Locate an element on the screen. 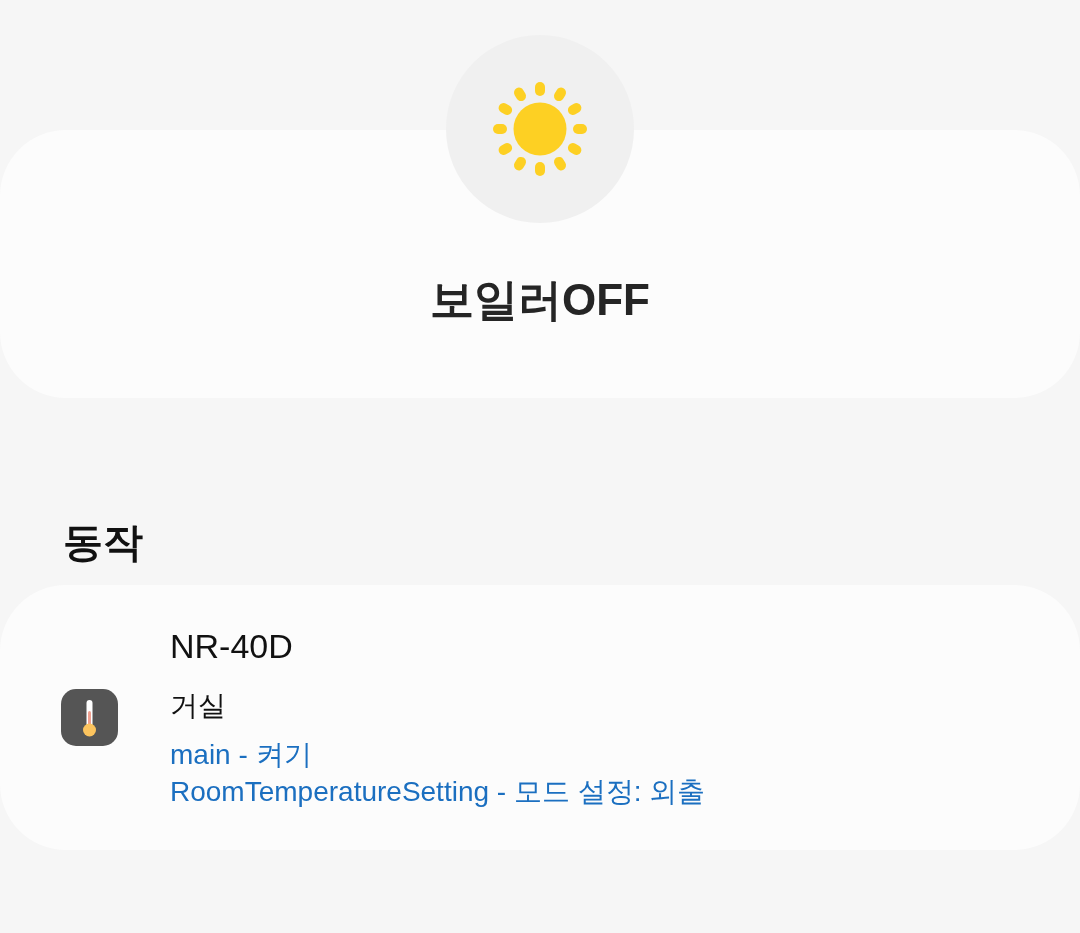 The height and width of the screenshot is (933, 1080). device-name: NR-40D is located at coordinates (231, 645).